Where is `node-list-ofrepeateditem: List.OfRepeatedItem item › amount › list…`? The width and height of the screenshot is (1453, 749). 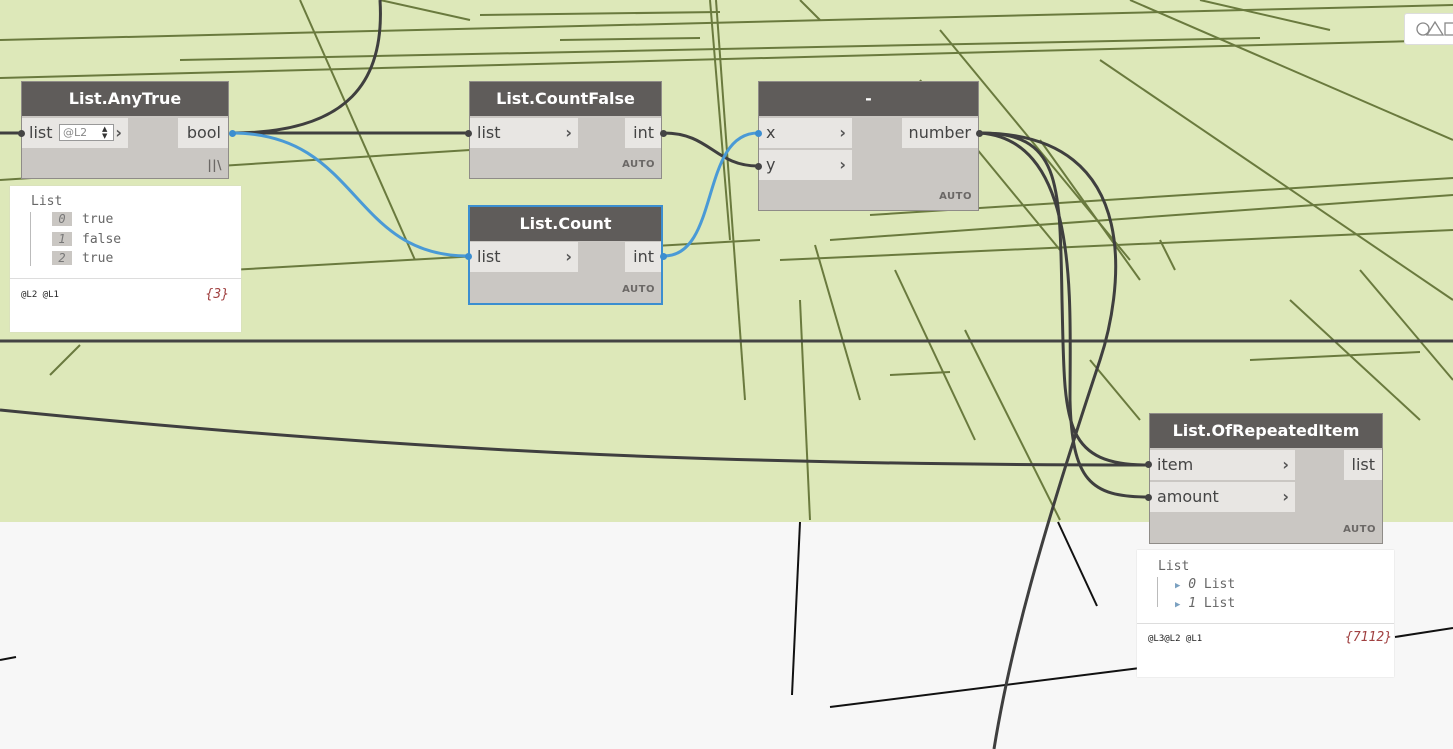
node-list-ofrepeateditem: List.OfRepeatedItem item › amount › list… is located at coordinates (1266, 478).